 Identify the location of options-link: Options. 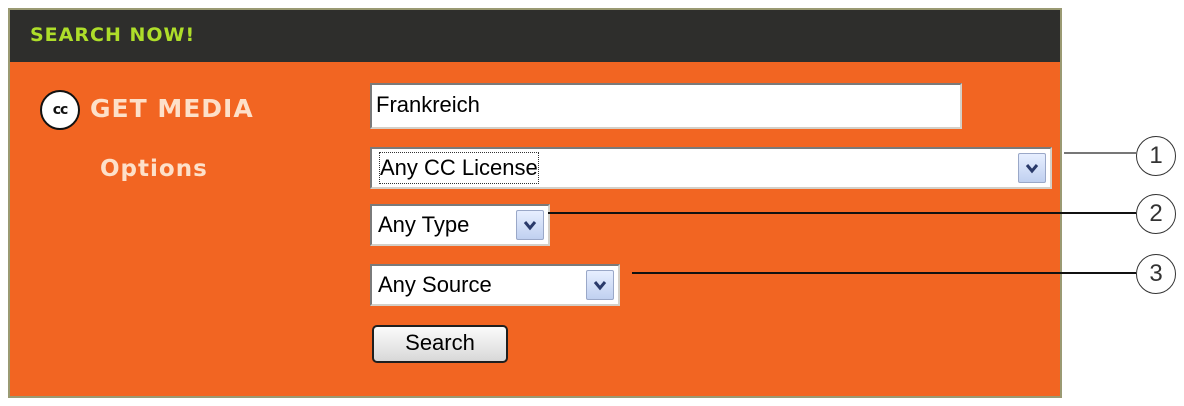
(154, 169).